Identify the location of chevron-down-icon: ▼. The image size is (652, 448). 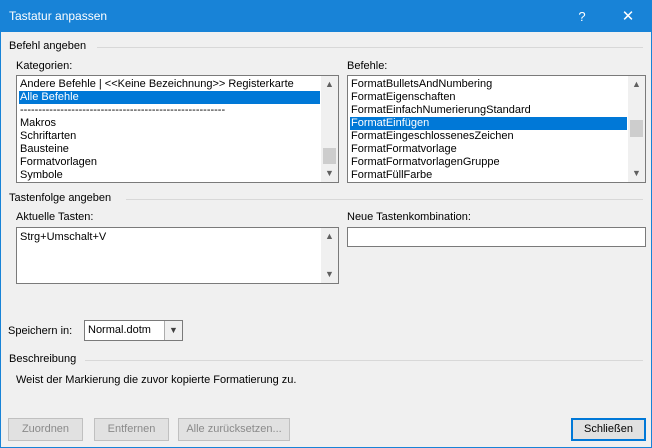
(173, 330).